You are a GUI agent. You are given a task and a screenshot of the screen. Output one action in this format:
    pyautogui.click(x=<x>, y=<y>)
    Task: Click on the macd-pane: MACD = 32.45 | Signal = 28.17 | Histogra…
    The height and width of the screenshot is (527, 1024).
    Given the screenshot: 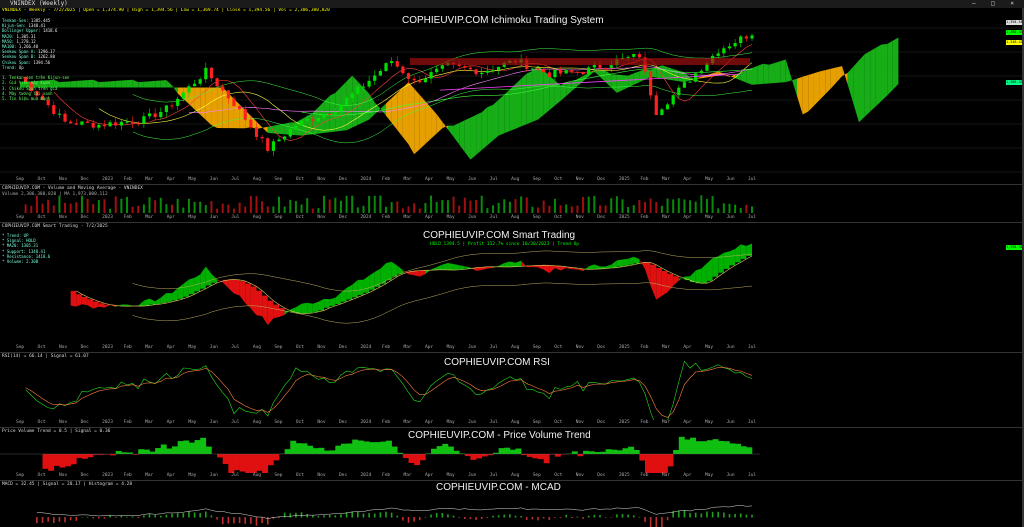 What is the action you would take?
    pyautogui.click(x=512, y=504)
    